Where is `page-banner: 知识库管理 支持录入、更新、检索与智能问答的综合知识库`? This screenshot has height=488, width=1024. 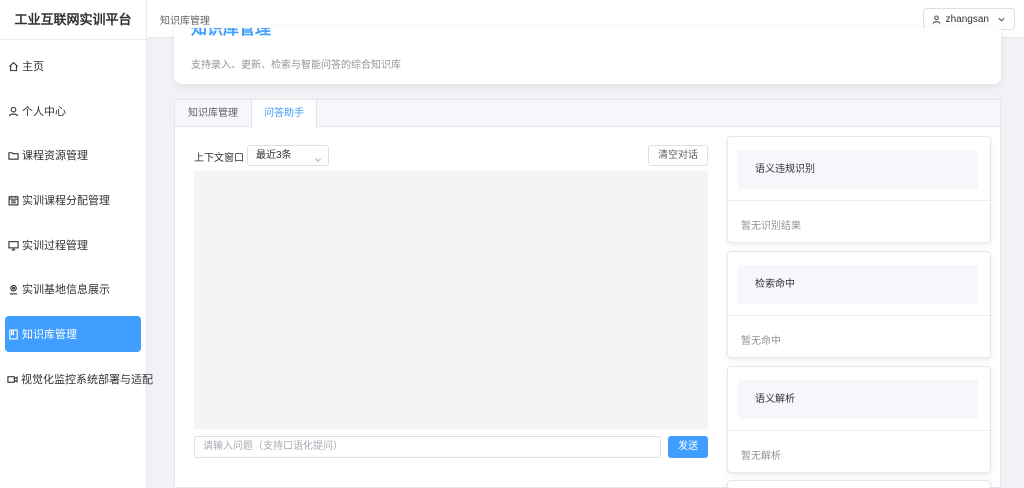
page-banner: 知识库管理 支持录入、更新、检索与智能问答的综合知识库 is located at coordinates (587, 56).